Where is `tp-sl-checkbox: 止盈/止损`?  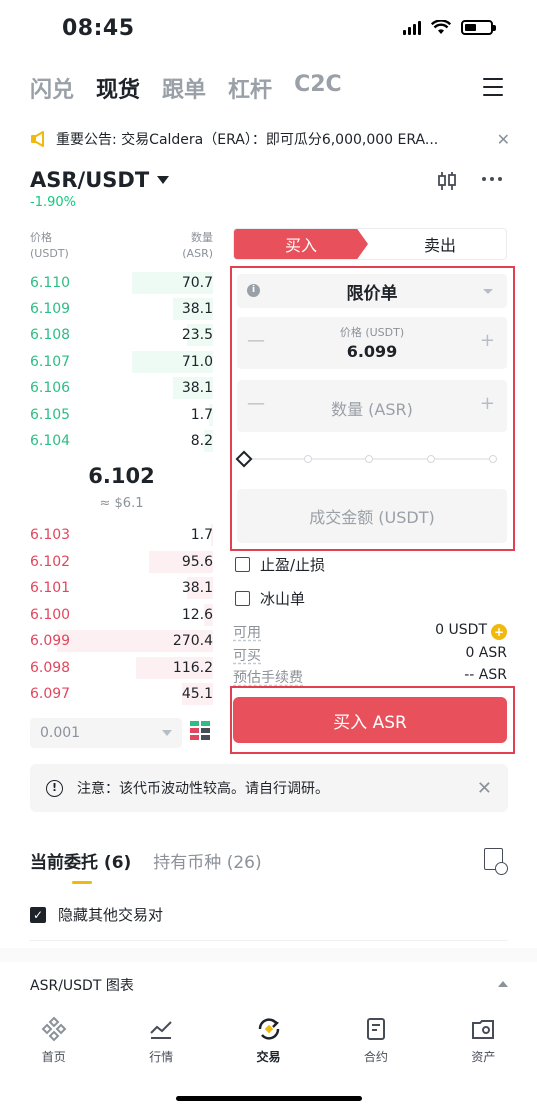
tp-sl-checkbox: 止盈/止损 is located at coordinates (280, 564).